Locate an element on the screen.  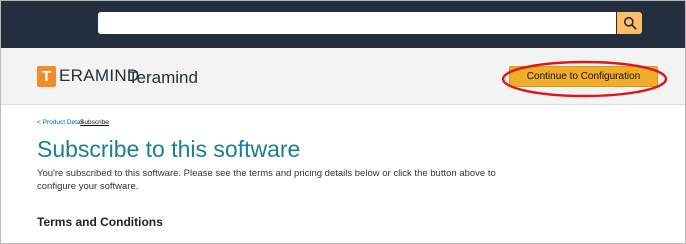
product-name: Teramind is located at coordinates (163, 77).